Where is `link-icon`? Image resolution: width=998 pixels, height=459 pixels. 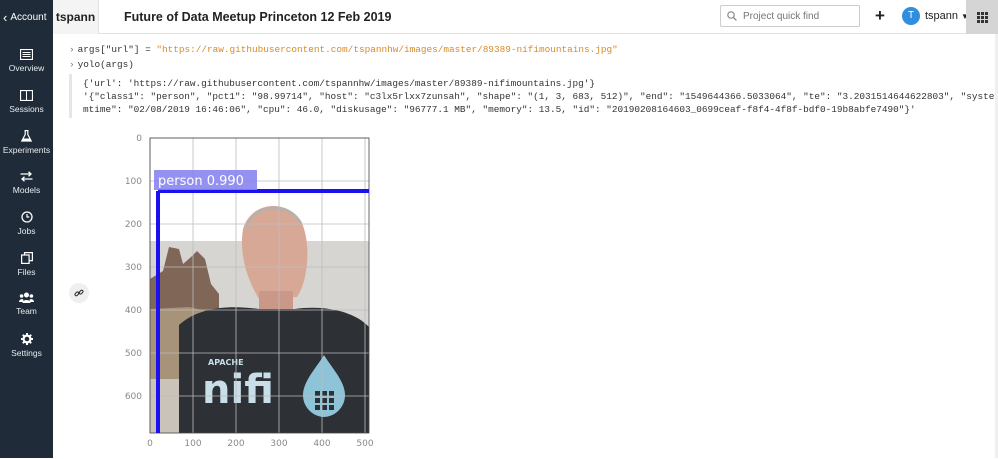 link-icon is located at coordinates (79, 293).